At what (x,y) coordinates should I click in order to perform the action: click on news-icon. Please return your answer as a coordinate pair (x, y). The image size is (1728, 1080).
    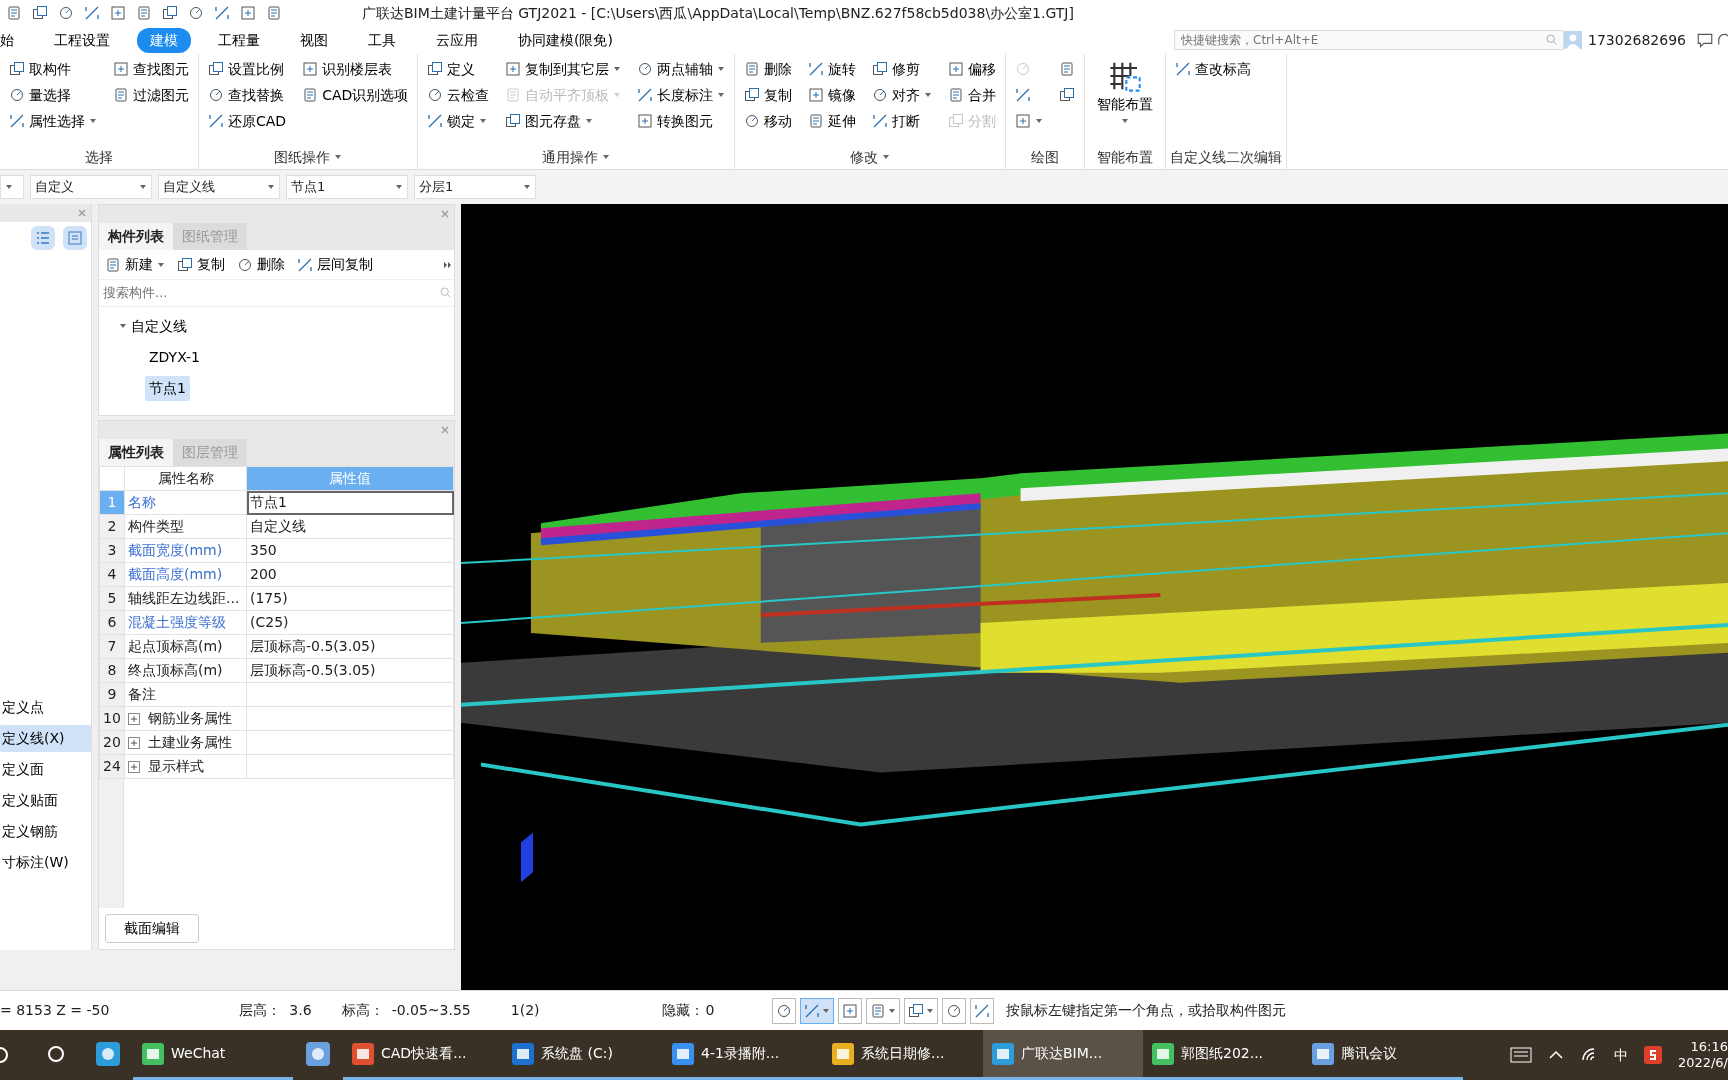
    Looking at the image, I should click on (1520, 1055).